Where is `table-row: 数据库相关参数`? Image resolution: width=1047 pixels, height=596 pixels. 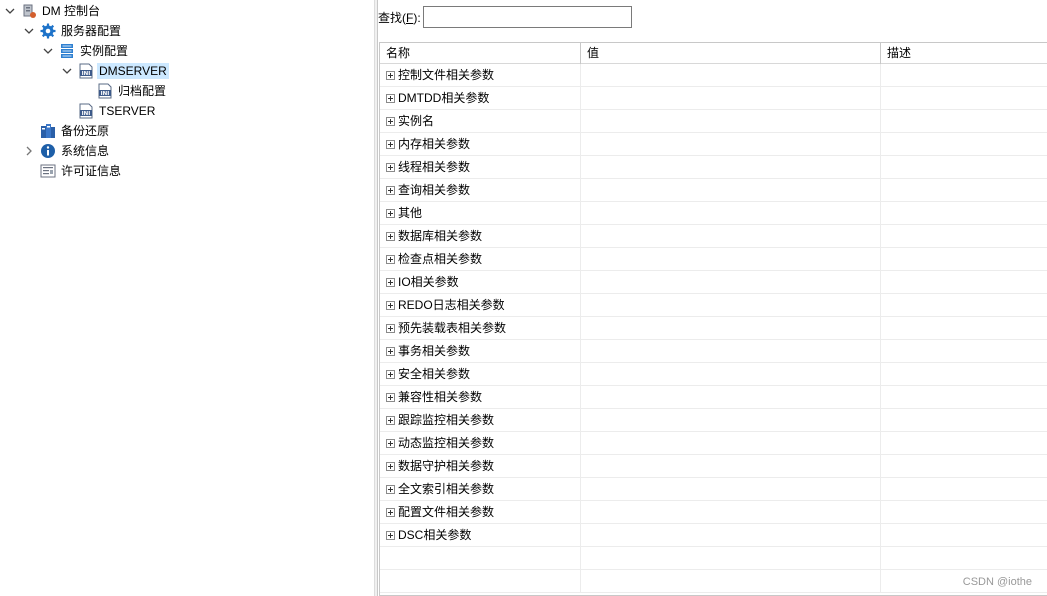
table-row: 数据库相关参数 is located at coordinates (713, 236).